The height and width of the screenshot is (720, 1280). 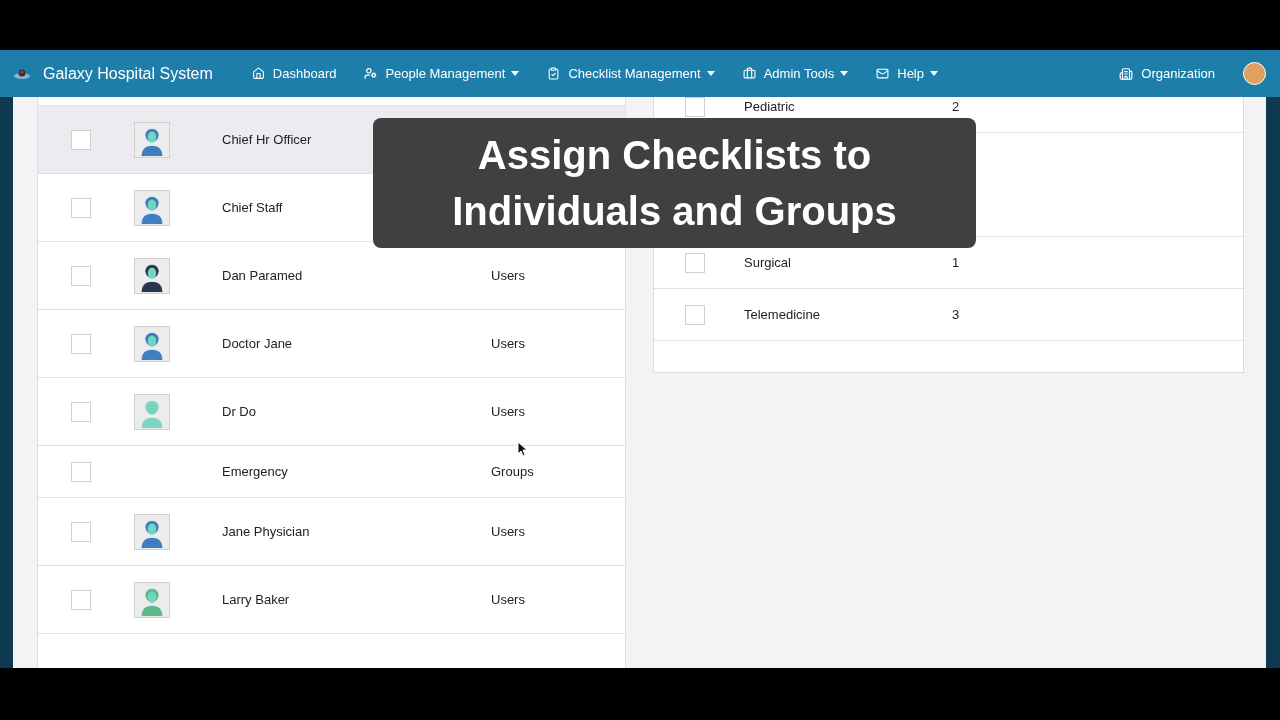 What do you see at coordinates (1254, 73) in the screenshot?
I see `user-avatar` at bounding box center [1254, 73].